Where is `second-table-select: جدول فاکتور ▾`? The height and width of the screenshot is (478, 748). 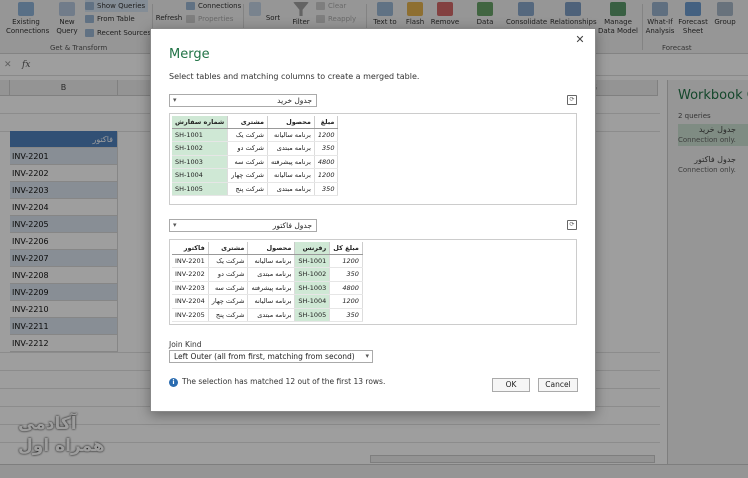
second-table-select: جدول فاکتور ▾ is located at coordinates (243, 225).